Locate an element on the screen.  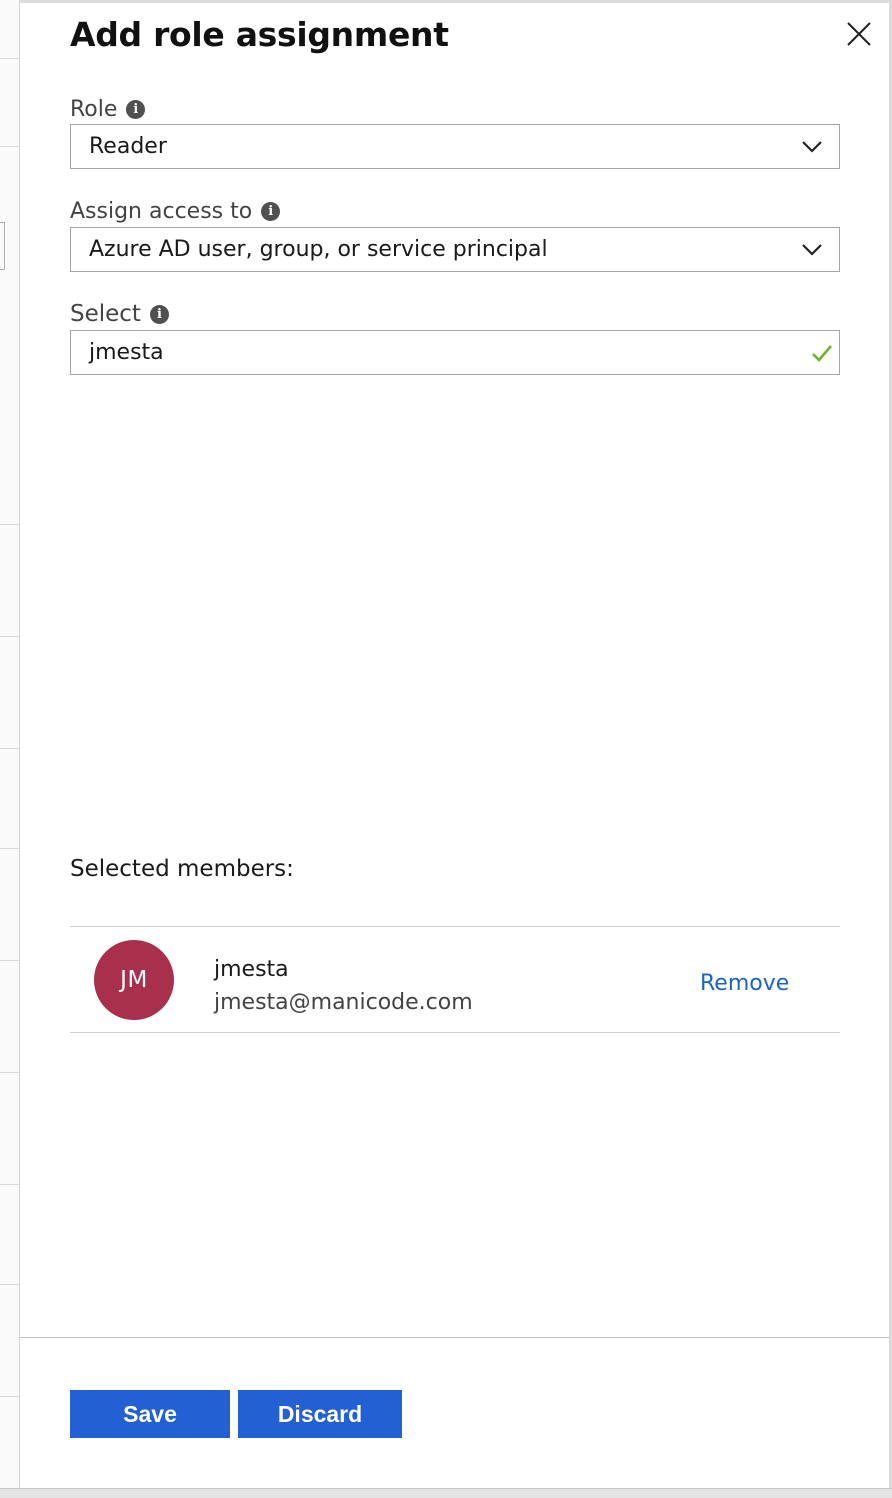
role-dropdown: Reader is located at coordinates (455, 146).